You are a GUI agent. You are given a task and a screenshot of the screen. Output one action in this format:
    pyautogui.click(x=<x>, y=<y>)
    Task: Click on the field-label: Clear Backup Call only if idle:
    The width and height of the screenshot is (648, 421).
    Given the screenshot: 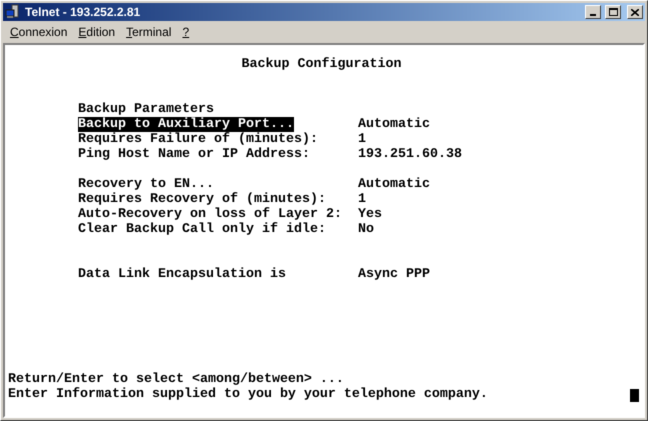 What is the action you would take?
    pyautogui.click(x=202, y=229)
    